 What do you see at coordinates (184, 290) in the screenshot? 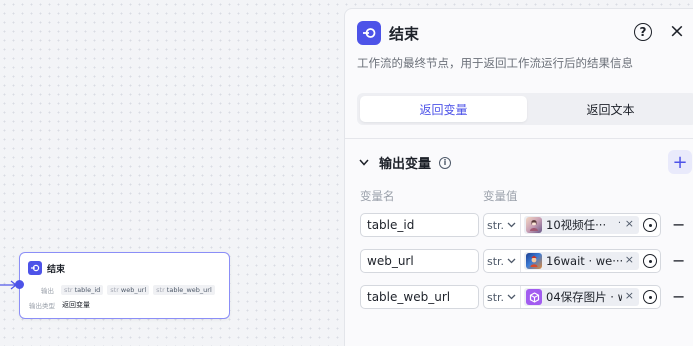
I see `node-output-chip: str table_web_url` at bounding box center [184, 290].